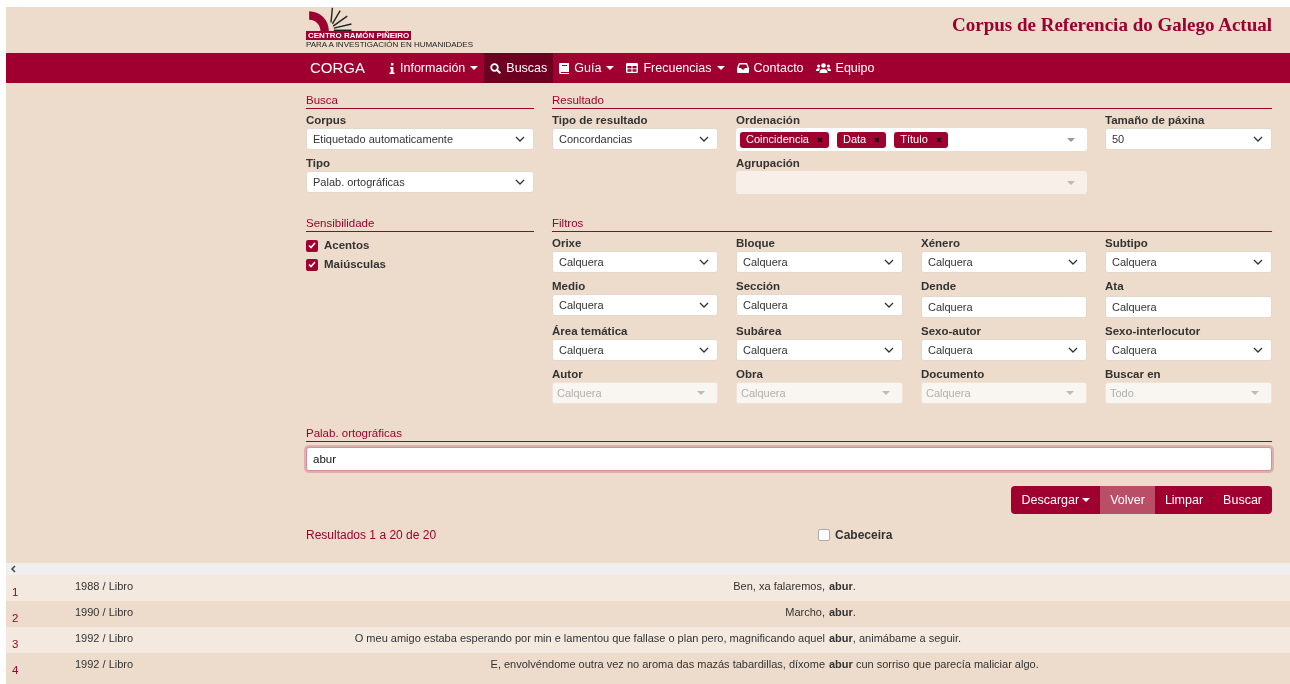 This screenshot has width=1290, height=684. Describe the element at coordinates (789, 434) in the screenshot. I see `section-heading: Palab. ortográficas` at that location.